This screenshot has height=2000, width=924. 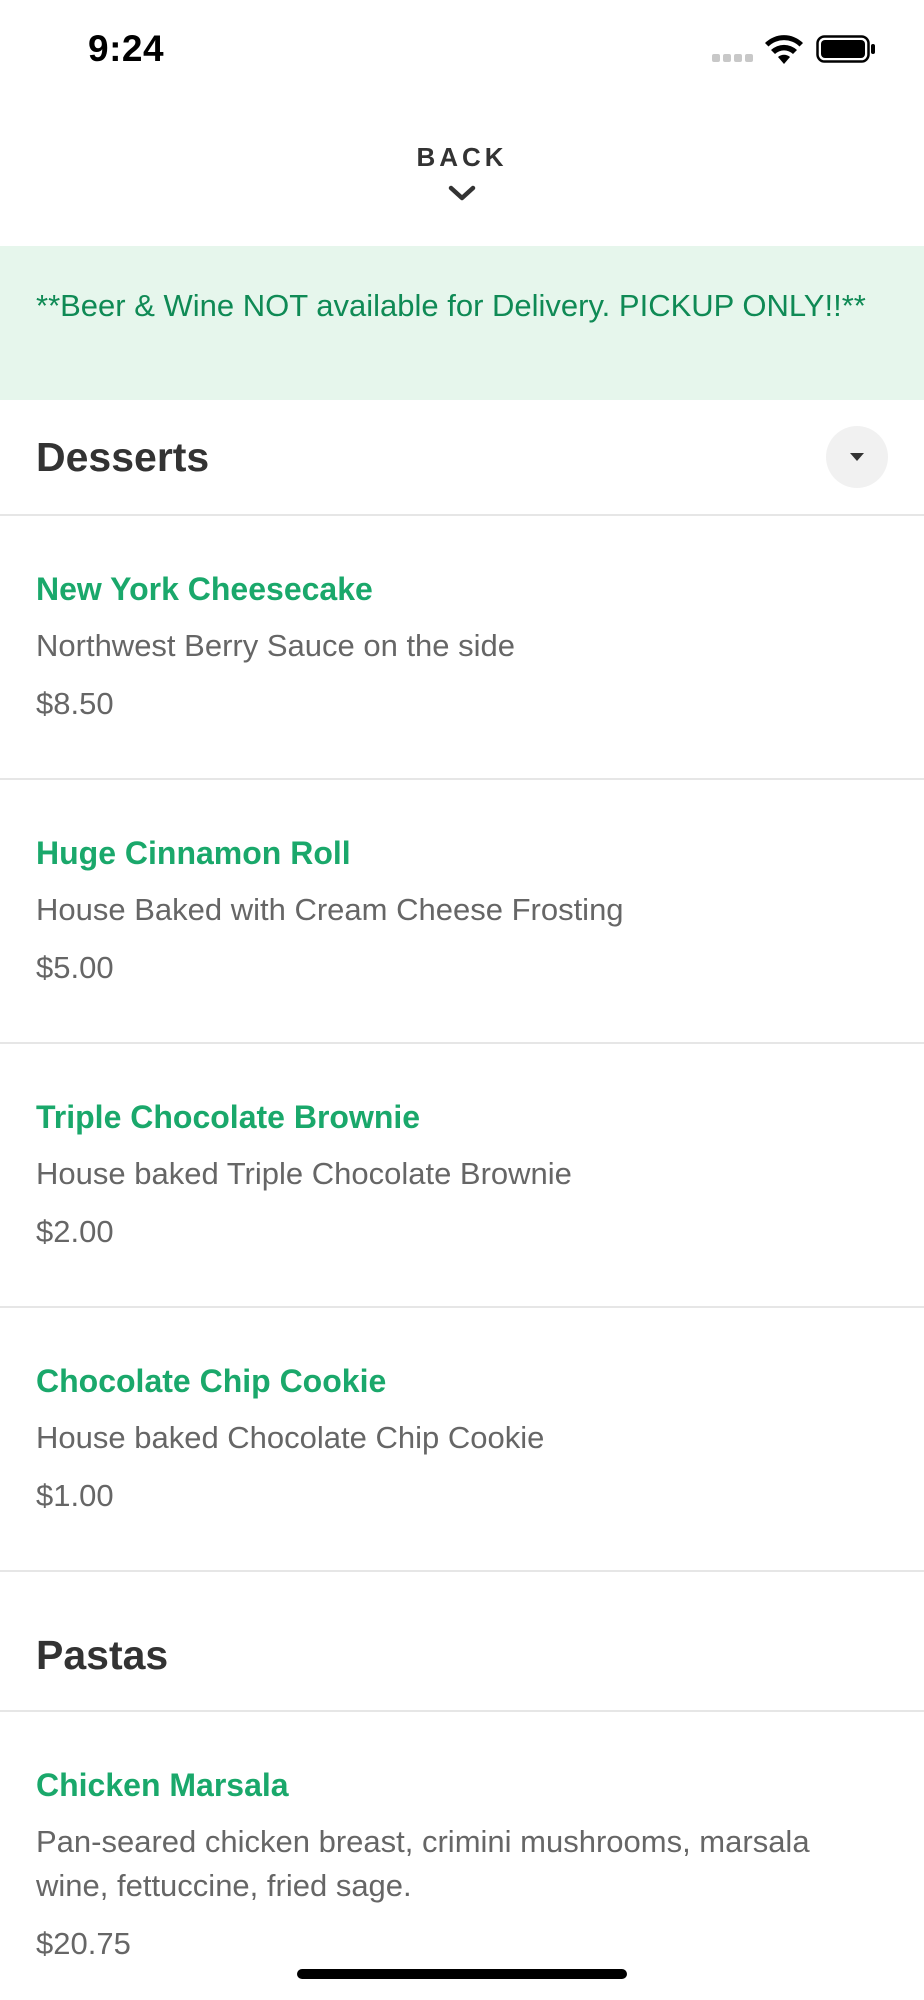 I want to click on status-bar: 9:24, so click(x=462, y=50).